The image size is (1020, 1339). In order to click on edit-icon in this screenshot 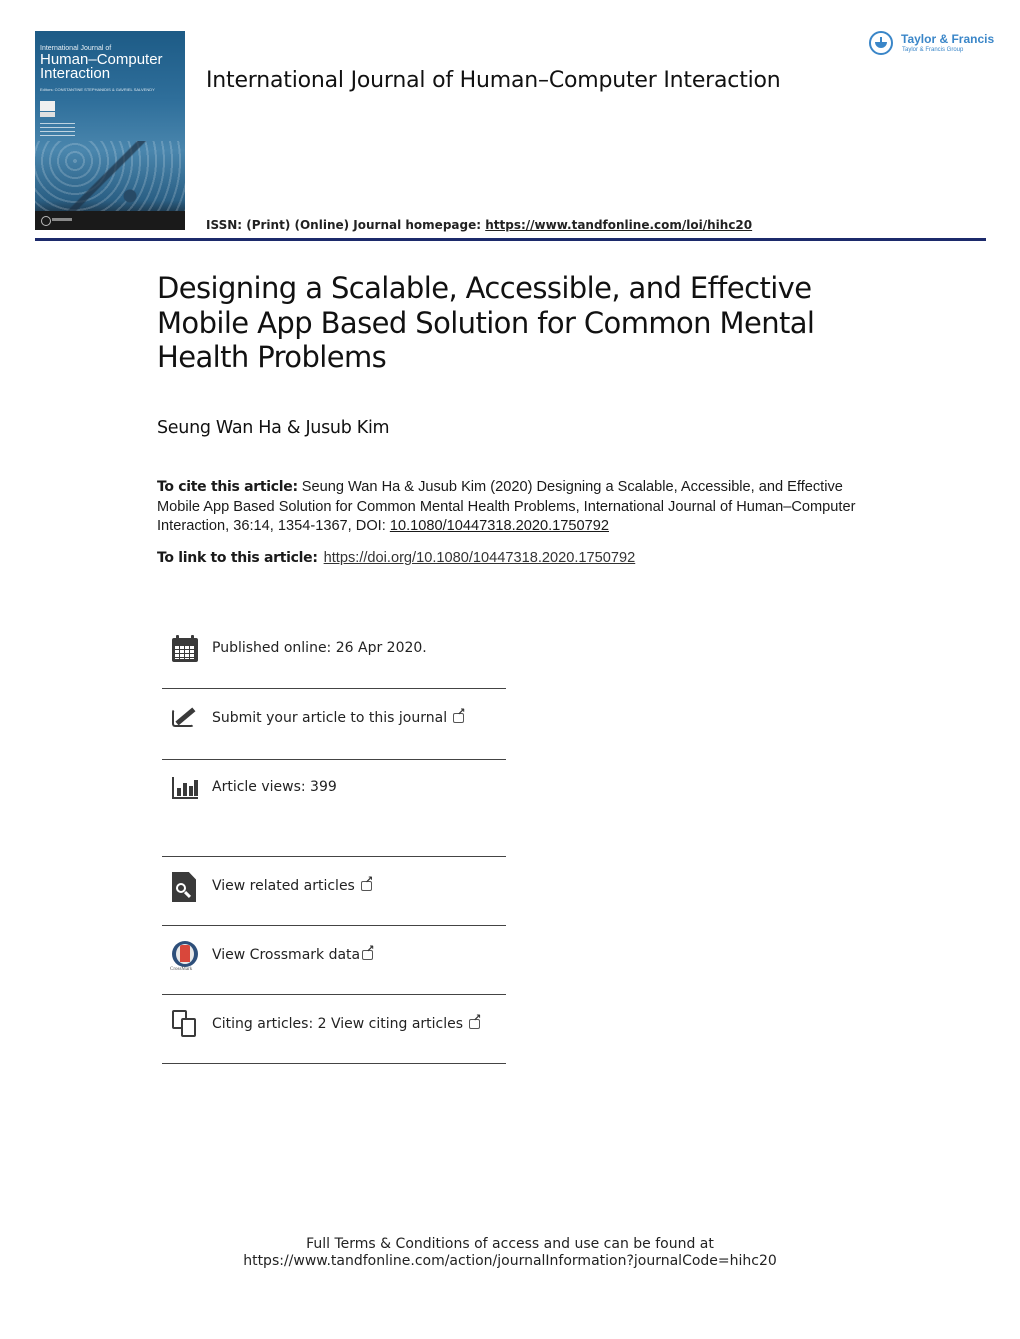, I will do `click(185, 718)`.